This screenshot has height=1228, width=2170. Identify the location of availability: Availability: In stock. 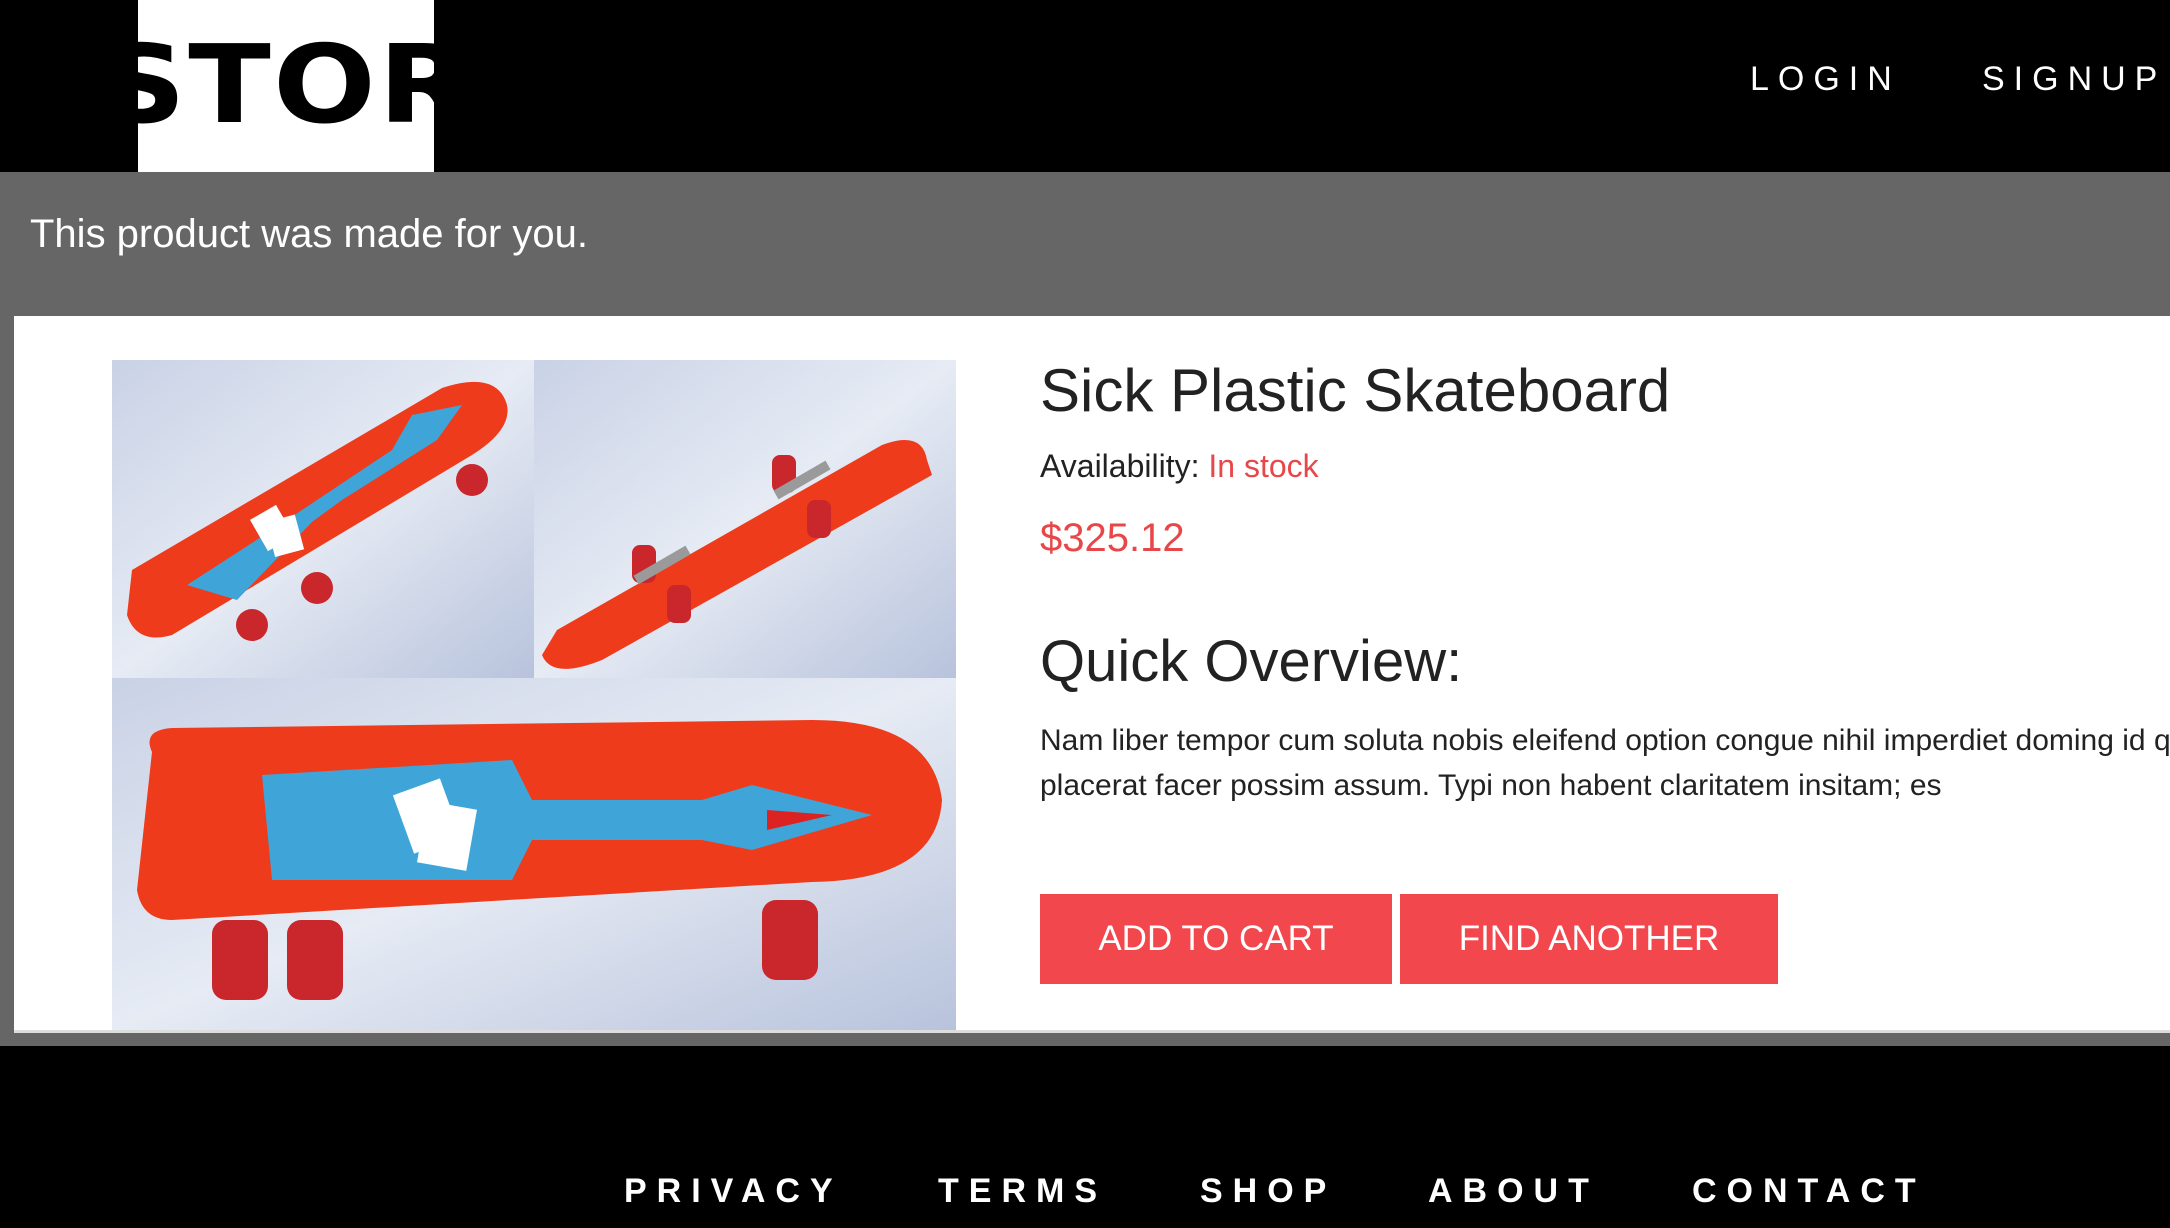
(1179, 466).